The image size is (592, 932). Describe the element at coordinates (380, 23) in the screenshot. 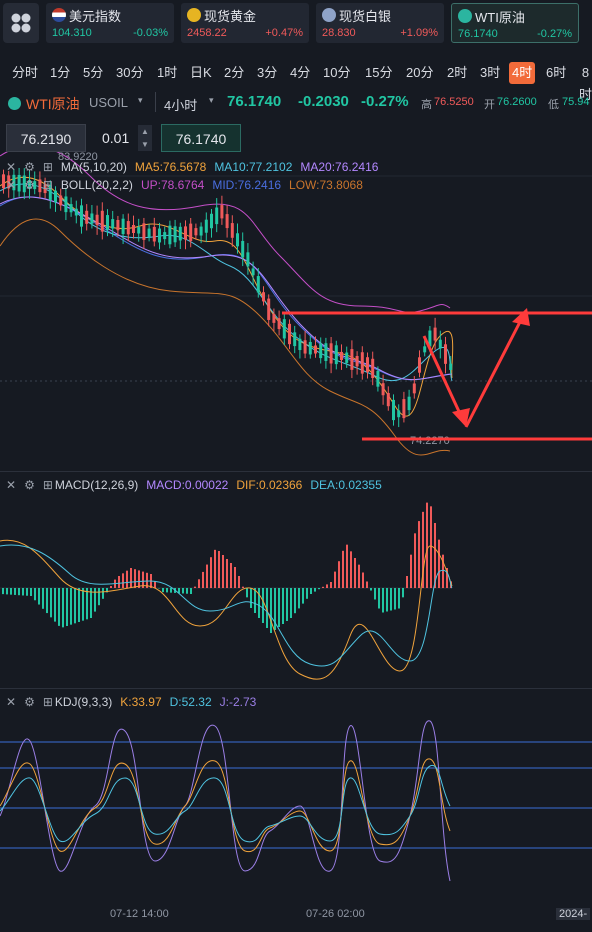

I see `ticker-spot-silver: 现货白银 28.830 +1.09%` at that location.